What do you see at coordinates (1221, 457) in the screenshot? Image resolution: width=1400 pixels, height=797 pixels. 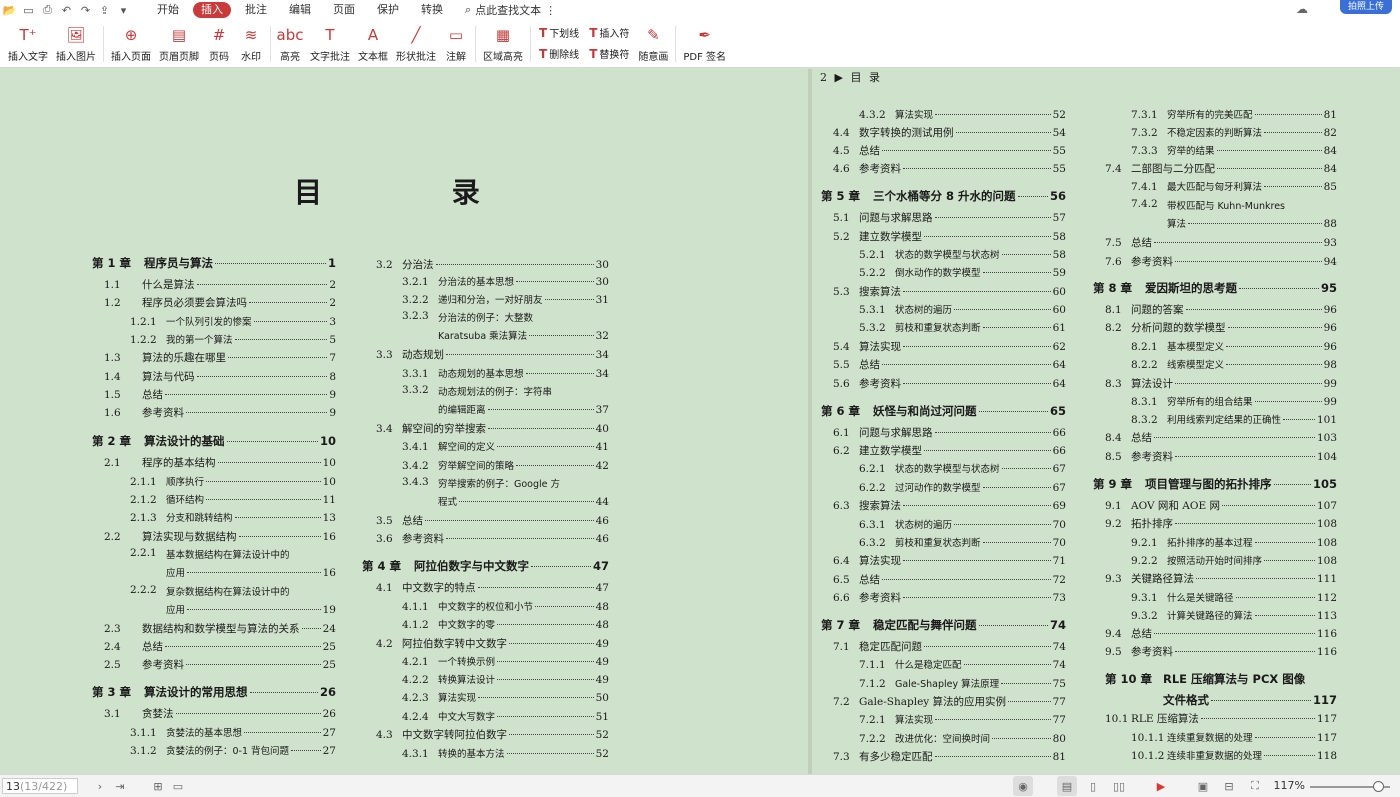 I see `toc-entry: 8.5 参考资料 104` at bounding box center [1221, 457].